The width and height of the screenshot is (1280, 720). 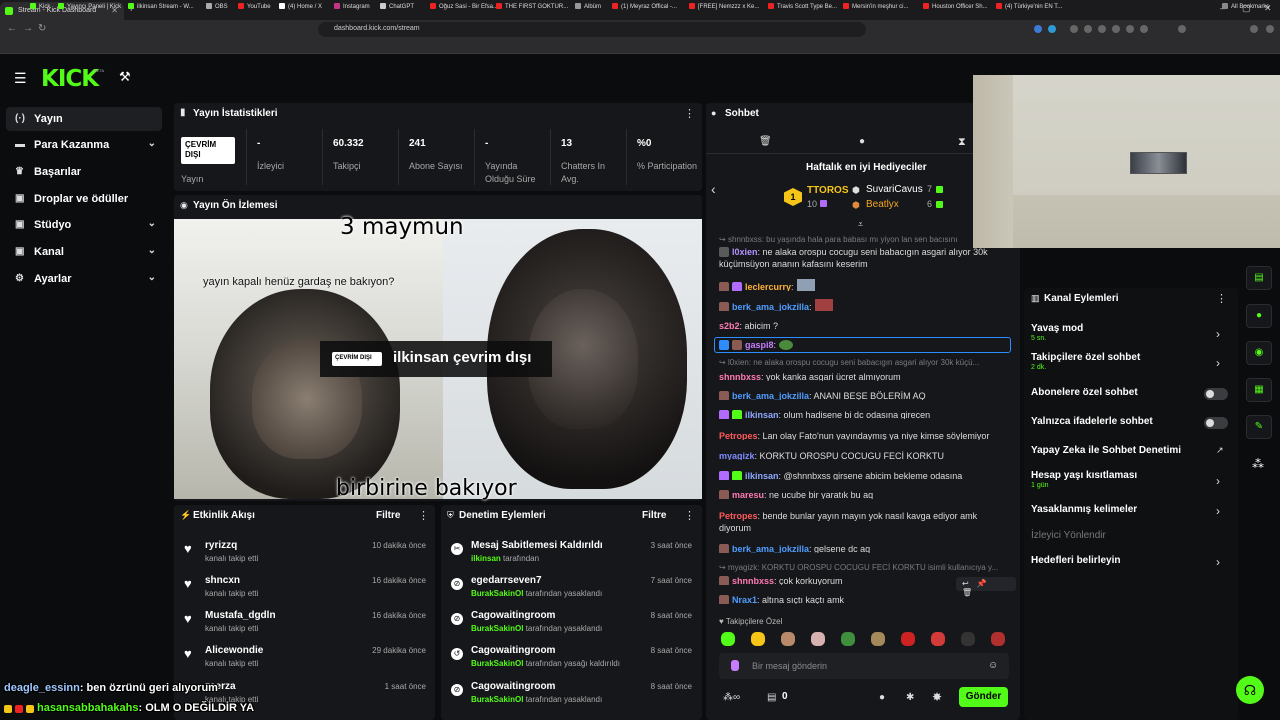 What do you see at coordinates (1220, 450) in the screenshot?
I see `external-link-icon: ↗` at bounding box center [1220, 450].